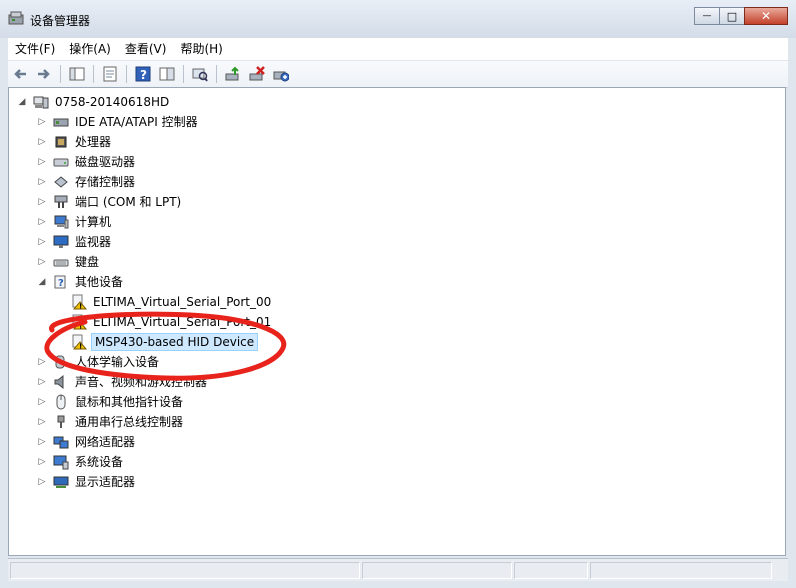 This screenshot has width=796, height=588. I want to click on tree-item-label: 键盘, so click(87, 262).